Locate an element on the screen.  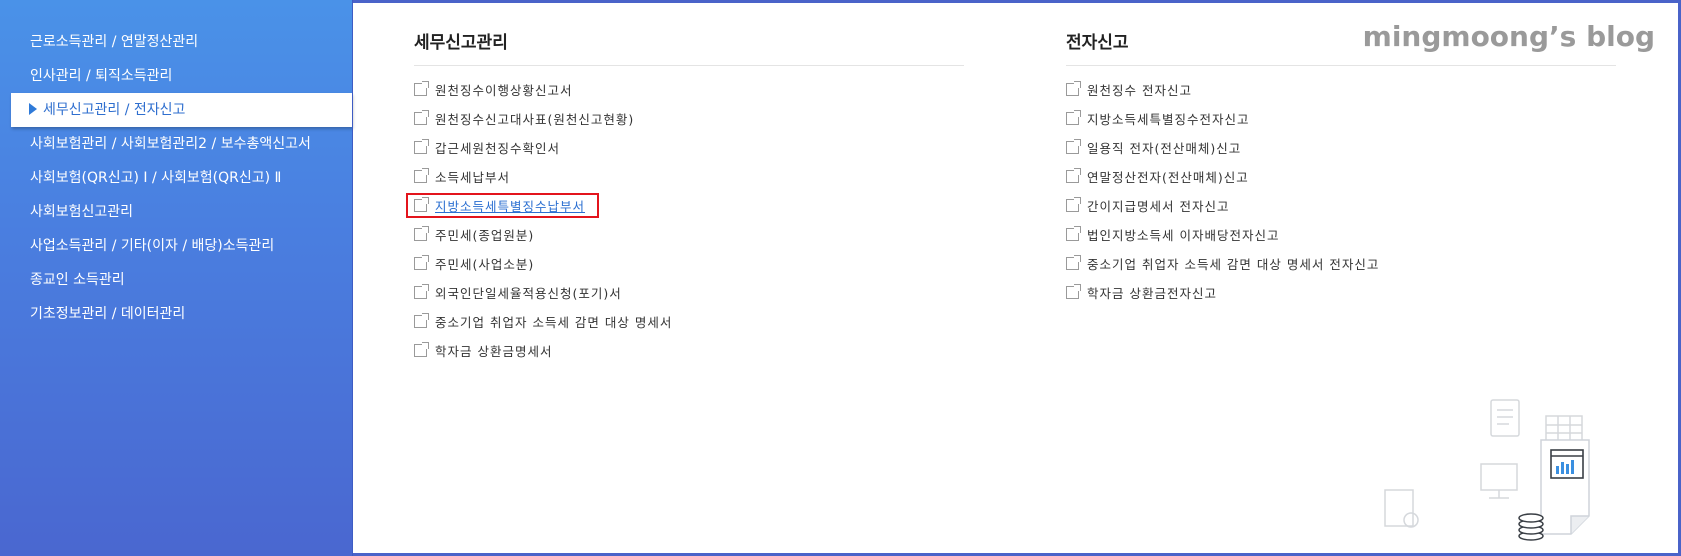
sidebar-item-label: 사업소득관리 / 기타(이자 / 배당)소득관리 is located at coordinates (152, 246).